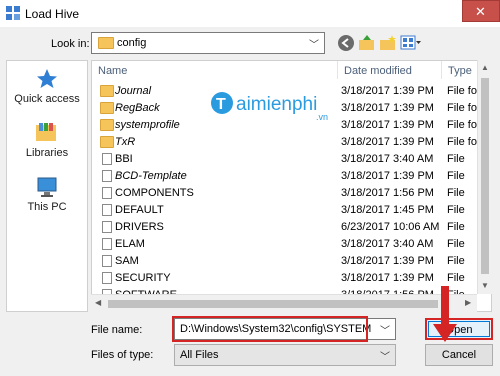 The image size is (500, 376). I want to click on file-name: SECURITY, so click(143, 278).